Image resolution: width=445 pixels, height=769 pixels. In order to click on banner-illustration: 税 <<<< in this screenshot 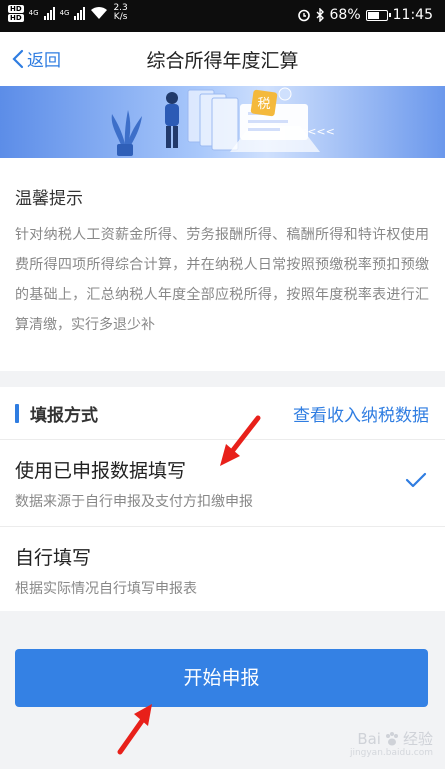, I will do `click(222, 122)`.